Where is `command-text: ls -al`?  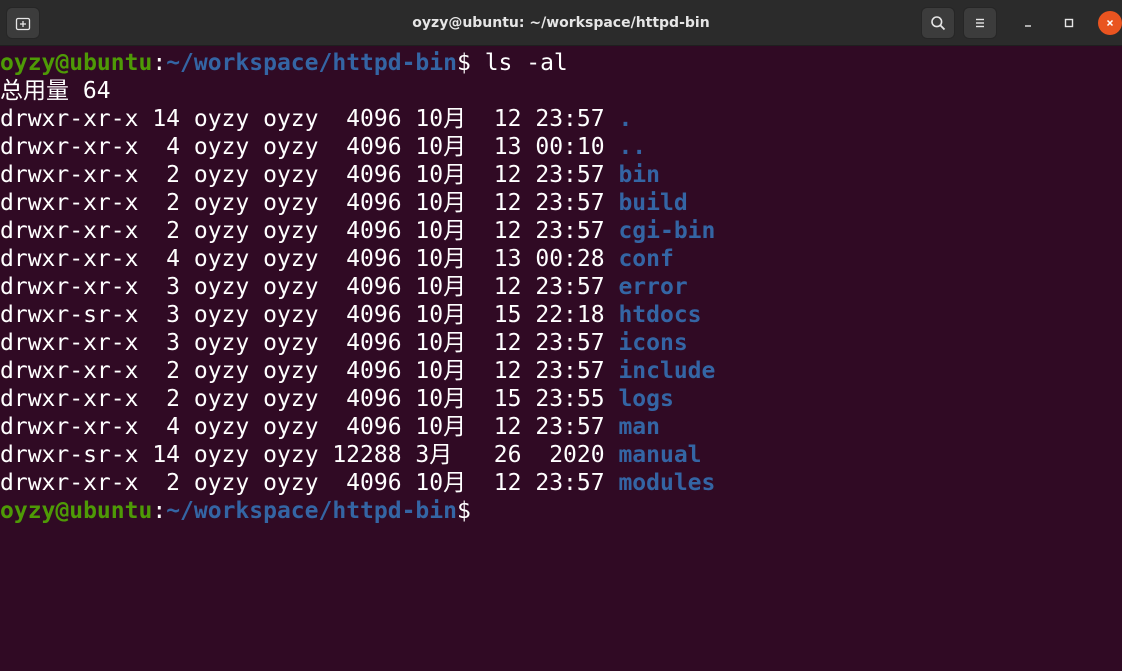
command-text: ls -al is located at coordinates (519, 63).